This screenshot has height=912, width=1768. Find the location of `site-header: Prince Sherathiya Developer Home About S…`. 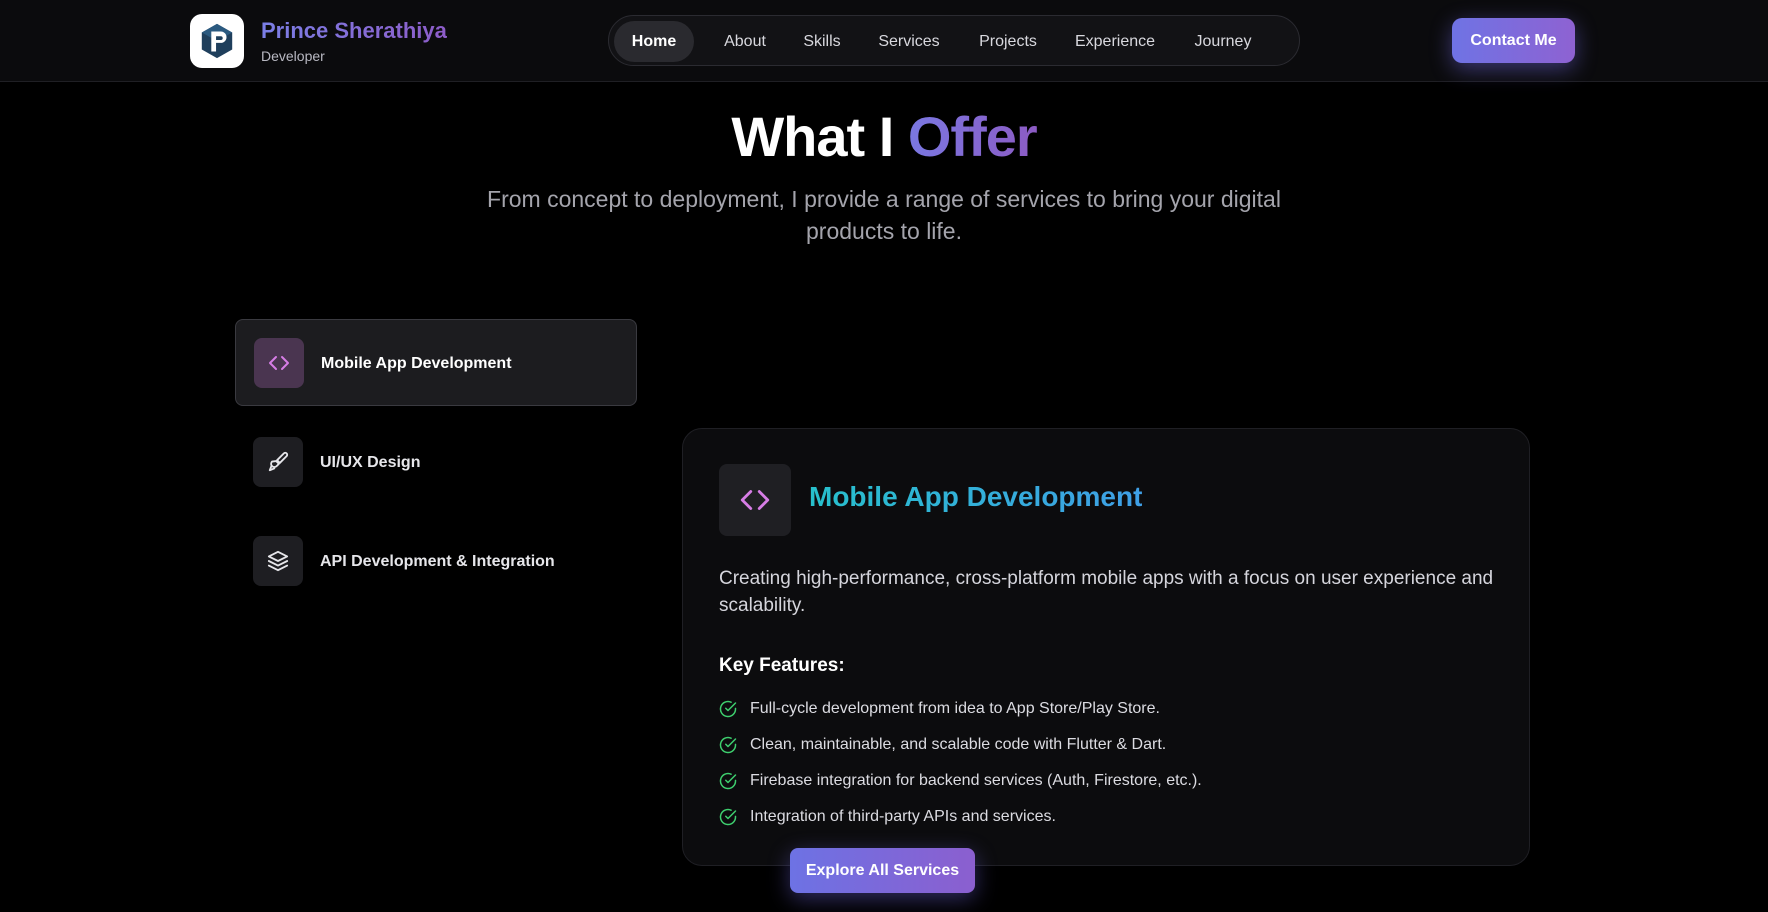

site-header: Prince Sherathiya Developer Home About S… is located at coordinates (884, 41).